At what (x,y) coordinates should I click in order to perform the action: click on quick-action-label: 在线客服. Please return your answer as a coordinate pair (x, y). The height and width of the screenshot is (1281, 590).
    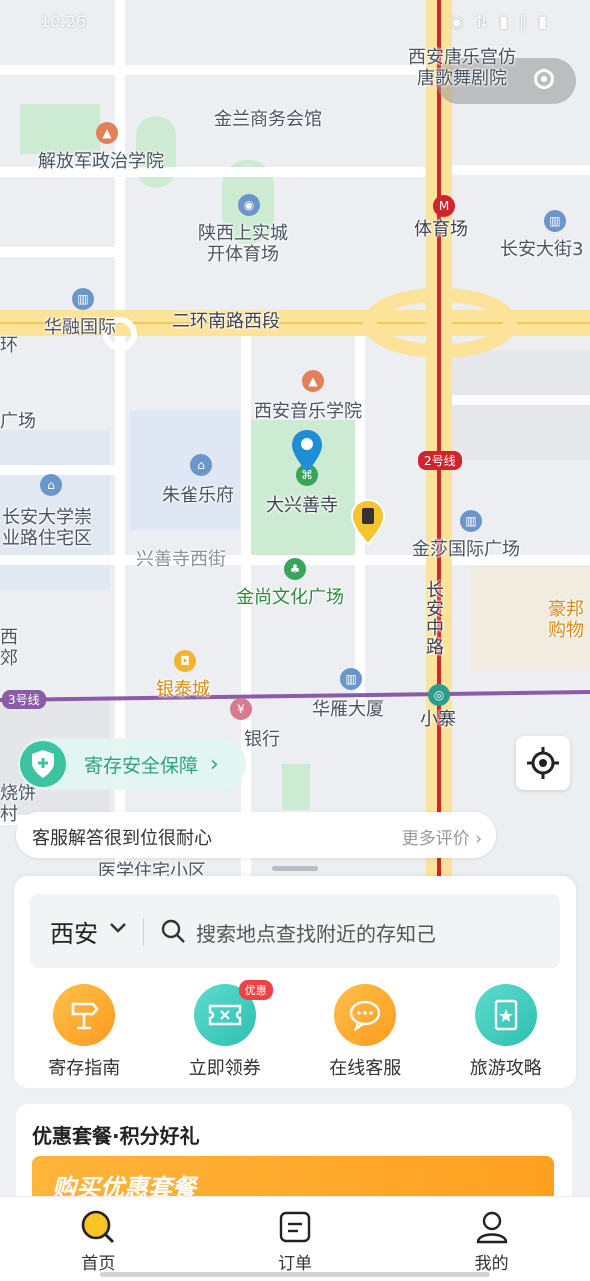
    Looking at the image, I should click on (365, 1068).